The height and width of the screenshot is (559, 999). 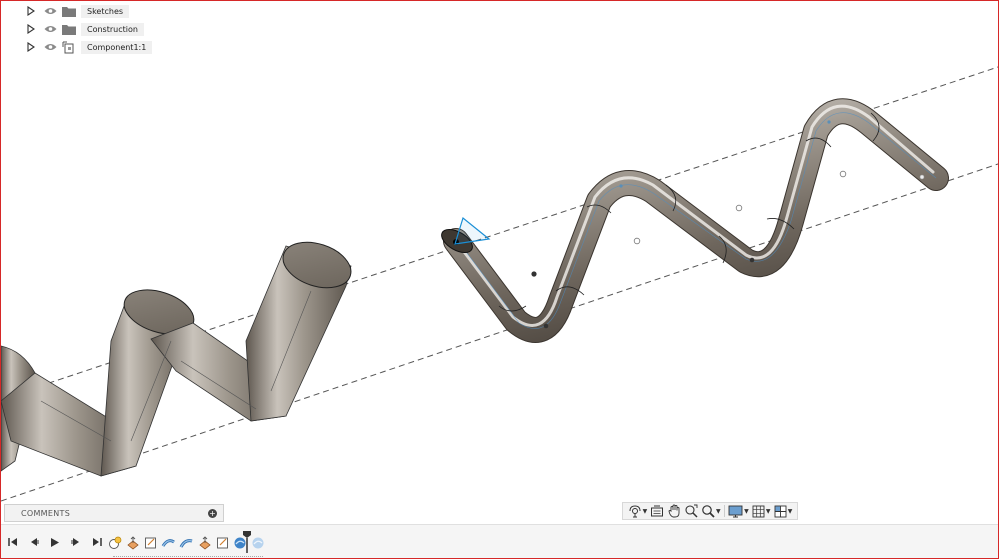 I want to click on timeline-bar, so click(x=499, y=541).